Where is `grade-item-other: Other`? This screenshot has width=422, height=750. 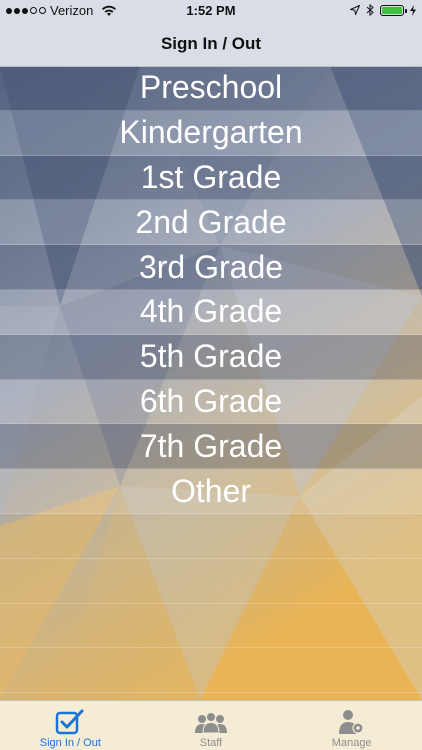 grade-item-other: Other is located at coordinates (211, 491).